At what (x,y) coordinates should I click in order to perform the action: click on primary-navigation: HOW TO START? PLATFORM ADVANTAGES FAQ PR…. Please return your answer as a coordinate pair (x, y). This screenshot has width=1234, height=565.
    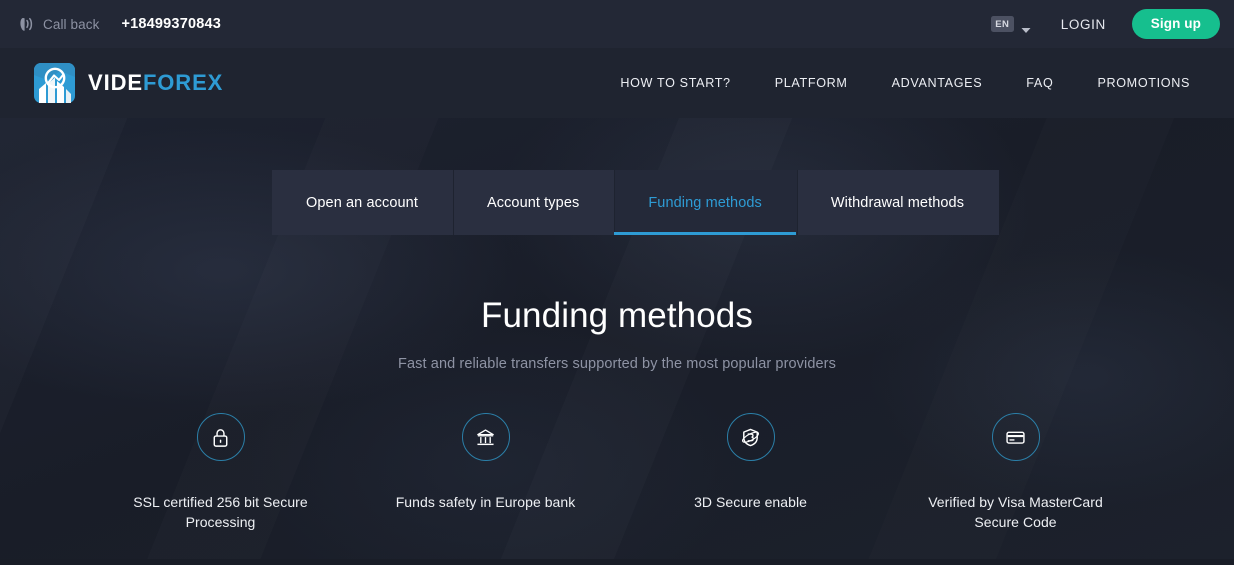
    Looking at the image, I should click on (905, 83).